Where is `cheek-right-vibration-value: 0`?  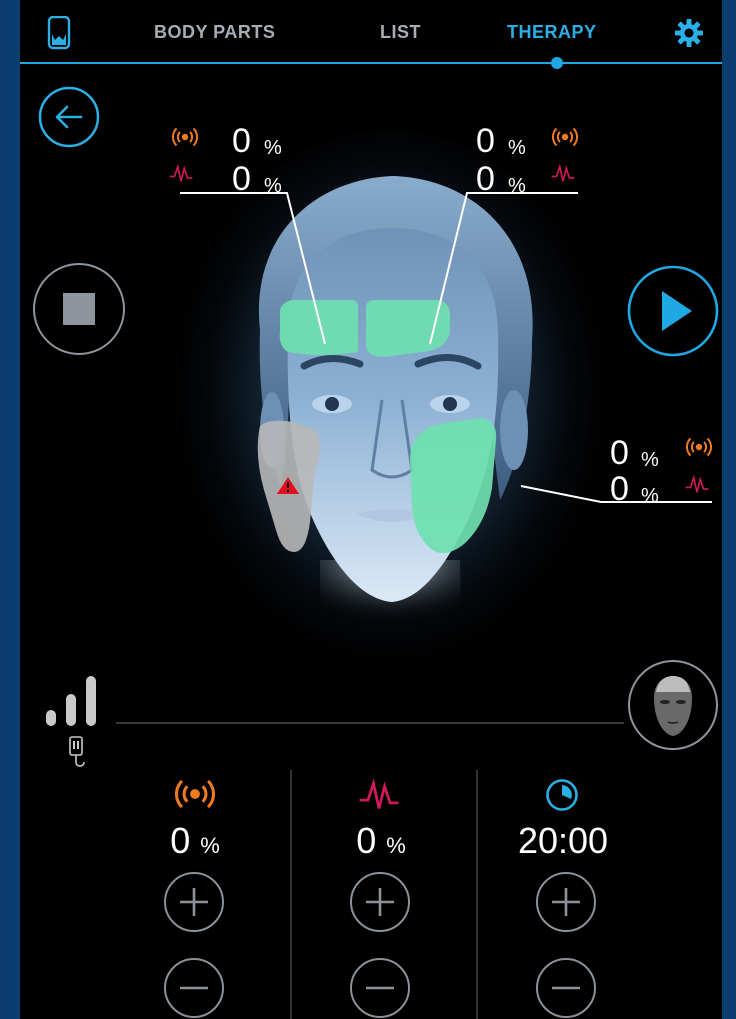 cheek-right-vibration-value: 0 is located at coordinates (619, 453).